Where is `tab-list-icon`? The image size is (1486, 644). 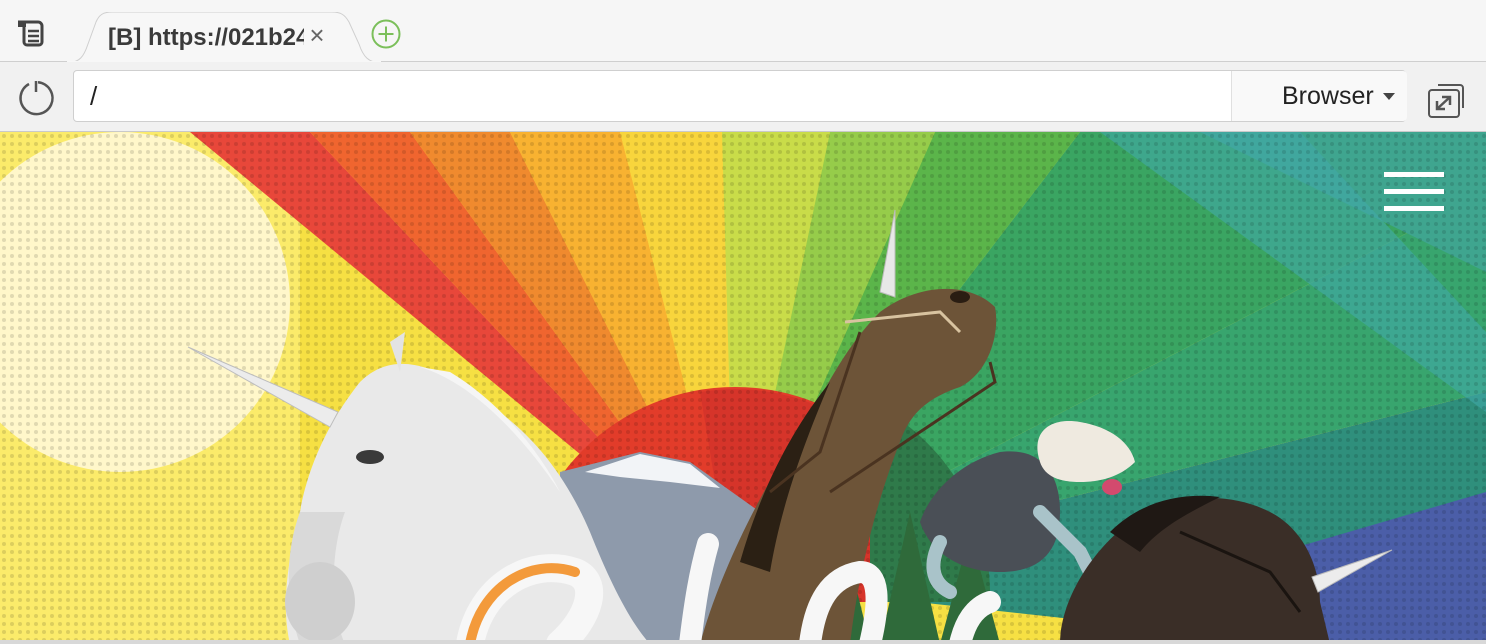 tab-list-icon is located at coordinates (32, 33).